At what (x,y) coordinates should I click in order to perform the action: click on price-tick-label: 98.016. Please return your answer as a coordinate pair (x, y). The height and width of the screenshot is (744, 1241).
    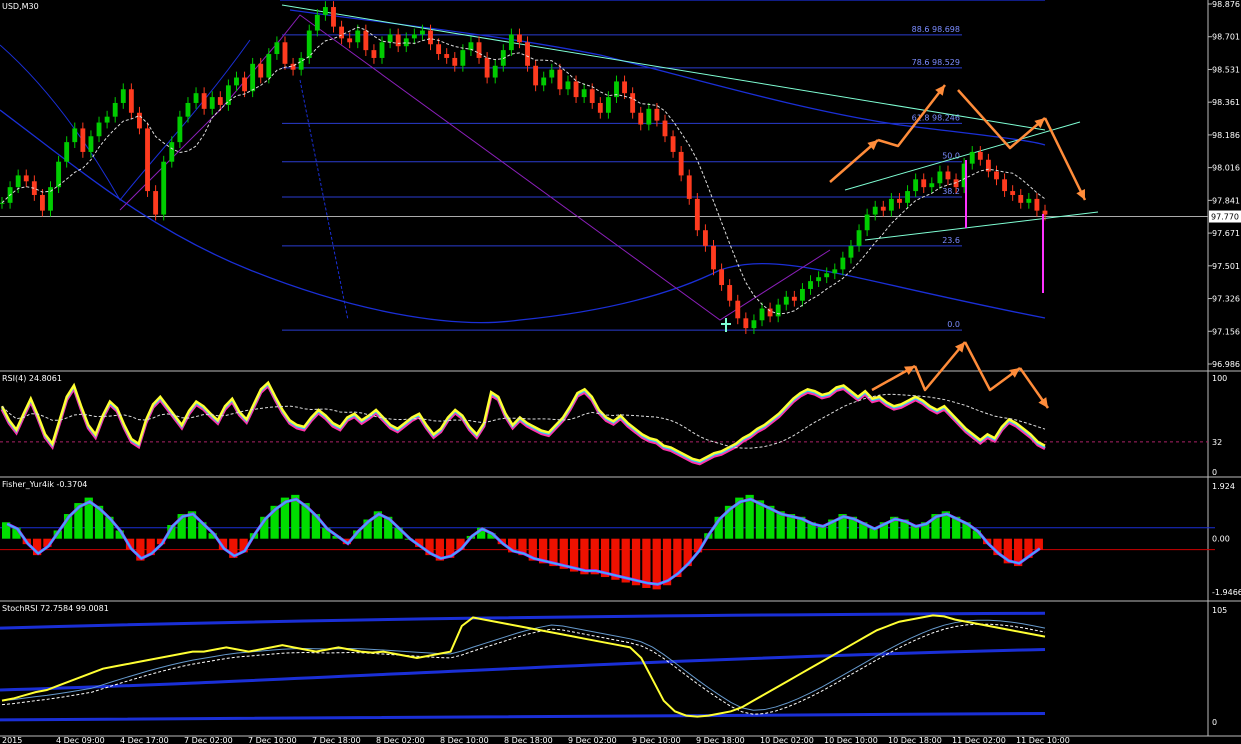
    Looking at the image, I should click on (1226, 168).